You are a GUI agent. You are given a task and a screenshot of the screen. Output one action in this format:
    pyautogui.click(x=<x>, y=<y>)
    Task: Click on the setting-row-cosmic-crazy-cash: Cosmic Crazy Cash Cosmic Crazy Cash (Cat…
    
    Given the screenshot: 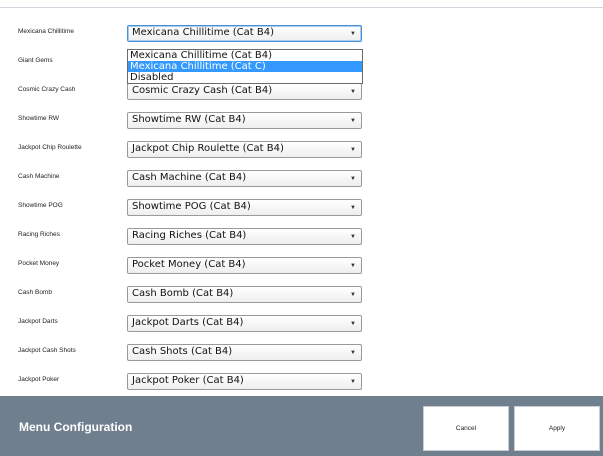 What is the action you would take?
    pyautogui.click(x=301, y=92)
    